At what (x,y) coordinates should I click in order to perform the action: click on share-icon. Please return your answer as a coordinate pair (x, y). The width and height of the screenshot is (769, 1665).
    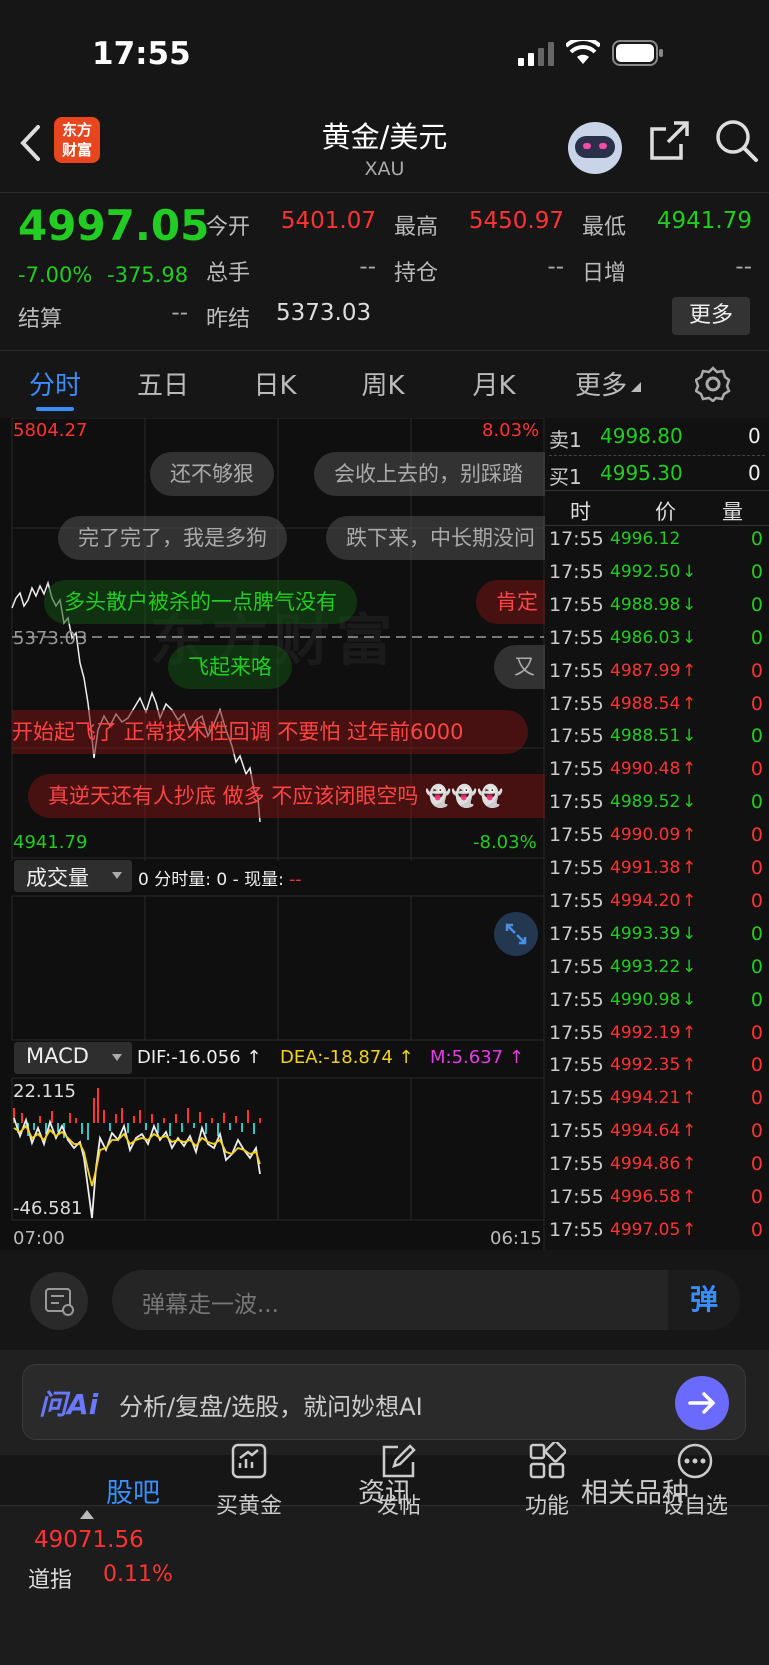
    Looking at the image, I should click on (669, 141).